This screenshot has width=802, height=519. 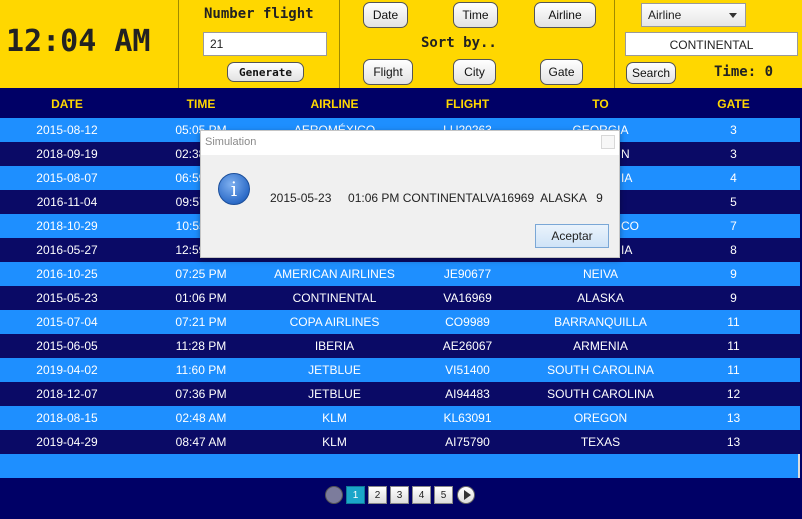 What do you see at coordinates (693, 15) in the screenshot?
I see `filter-select: Airline` at bounding box center [693, 15].